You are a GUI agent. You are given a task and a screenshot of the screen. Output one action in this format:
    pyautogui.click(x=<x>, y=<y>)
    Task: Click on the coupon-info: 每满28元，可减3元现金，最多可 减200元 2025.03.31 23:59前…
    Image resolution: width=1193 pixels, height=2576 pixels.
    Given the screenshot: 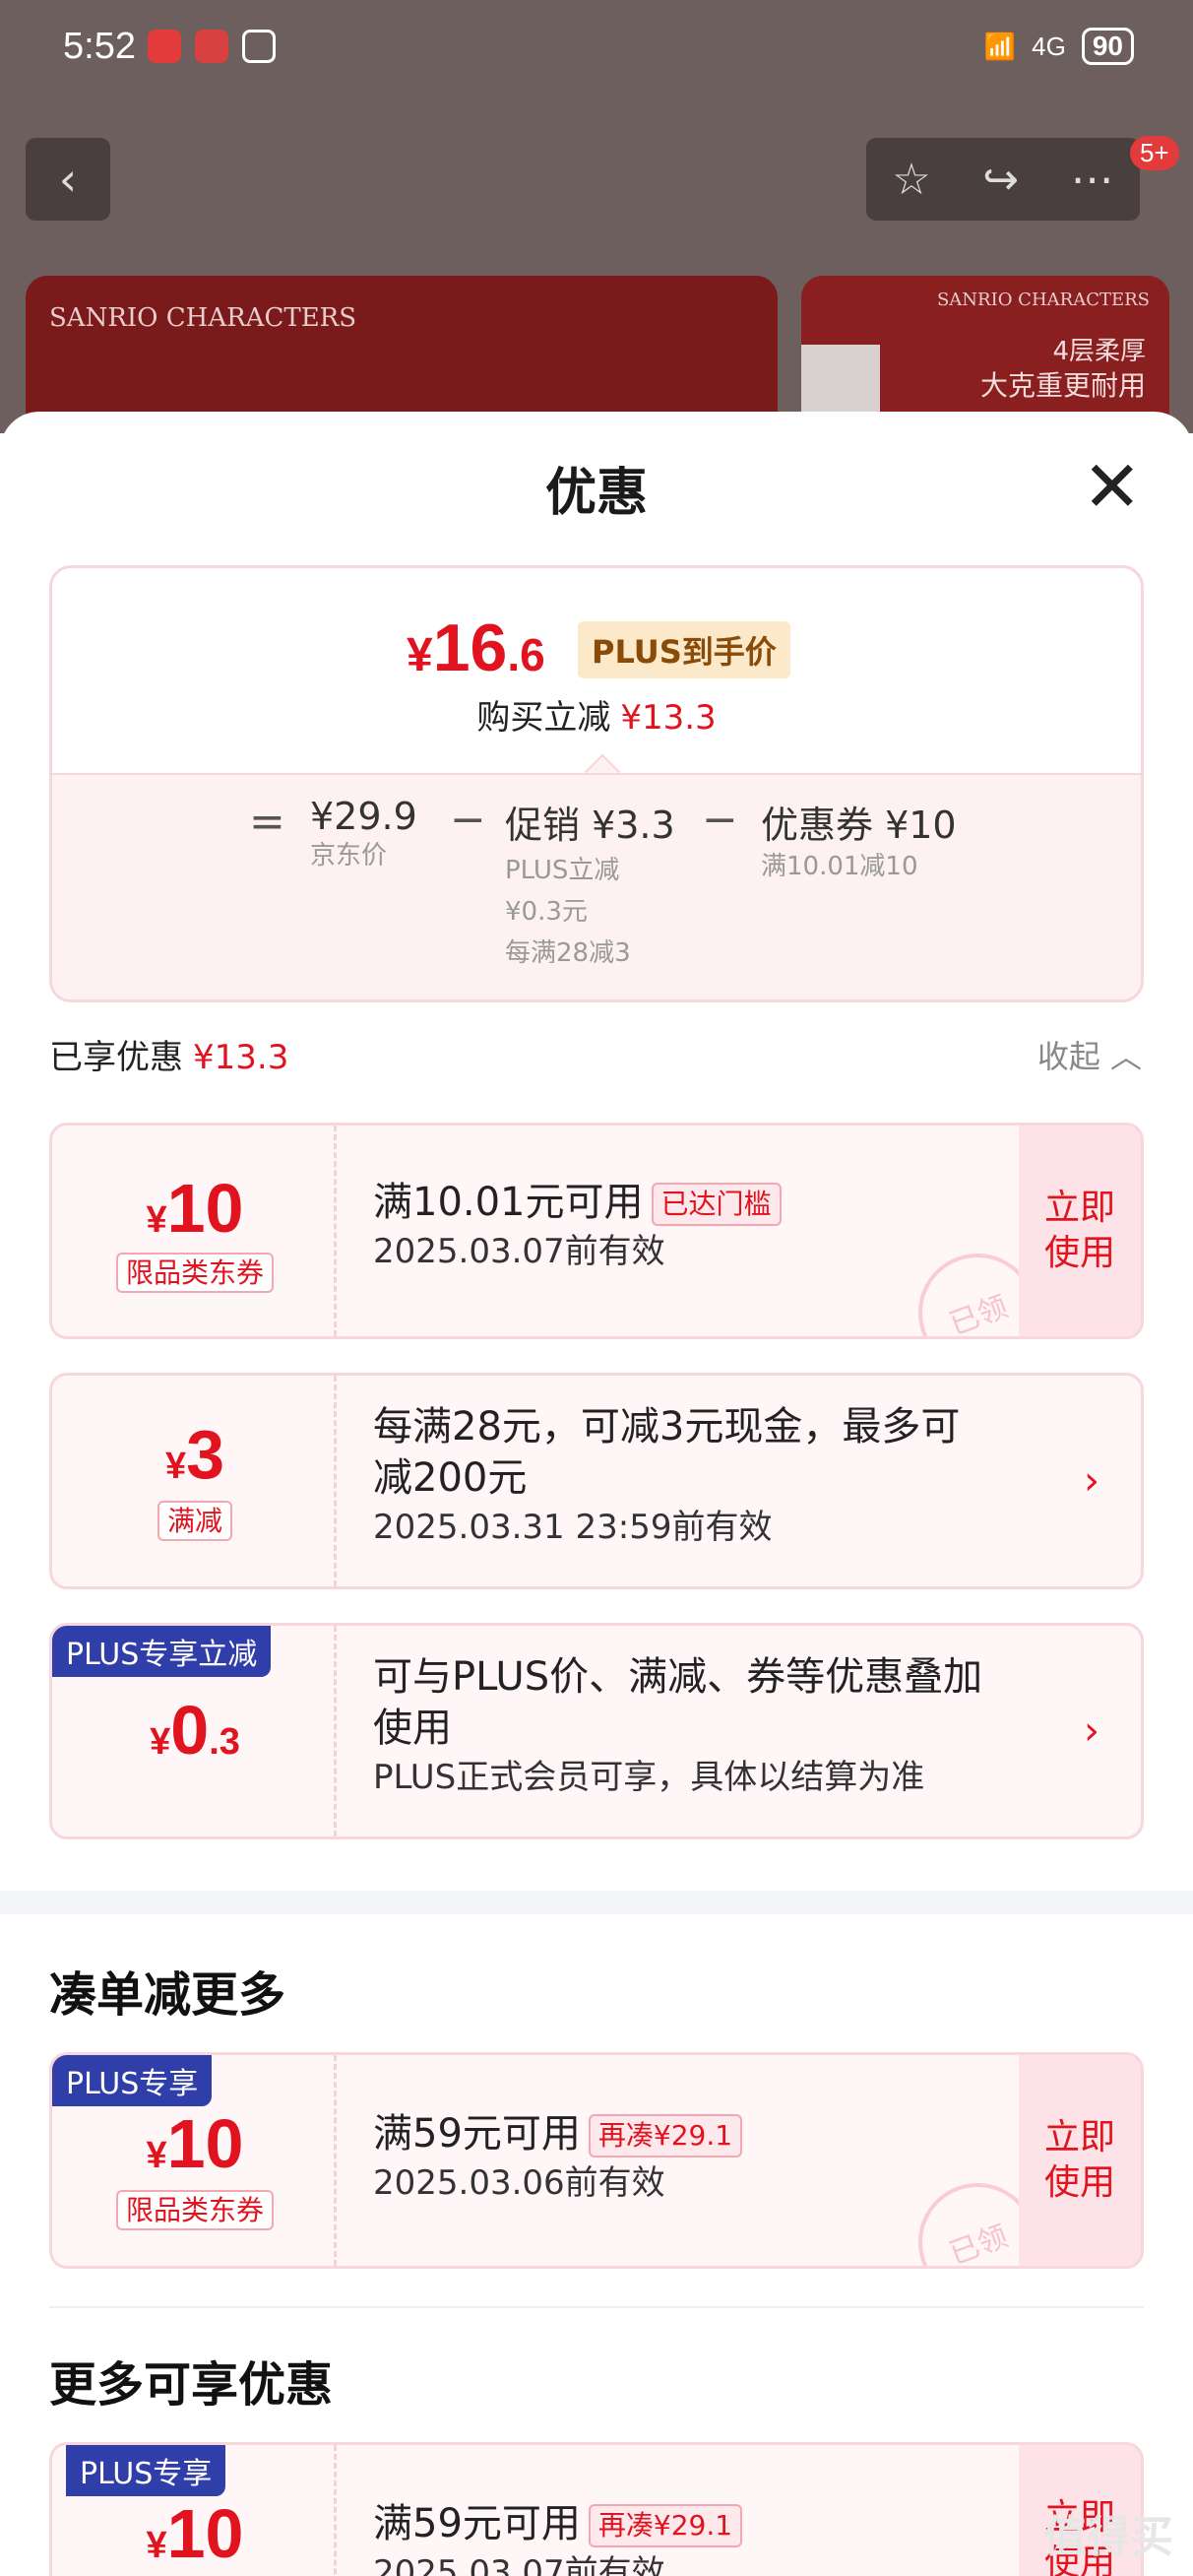 What is the action you would take?
    pyautogui.click(x=667, y=1475)
    